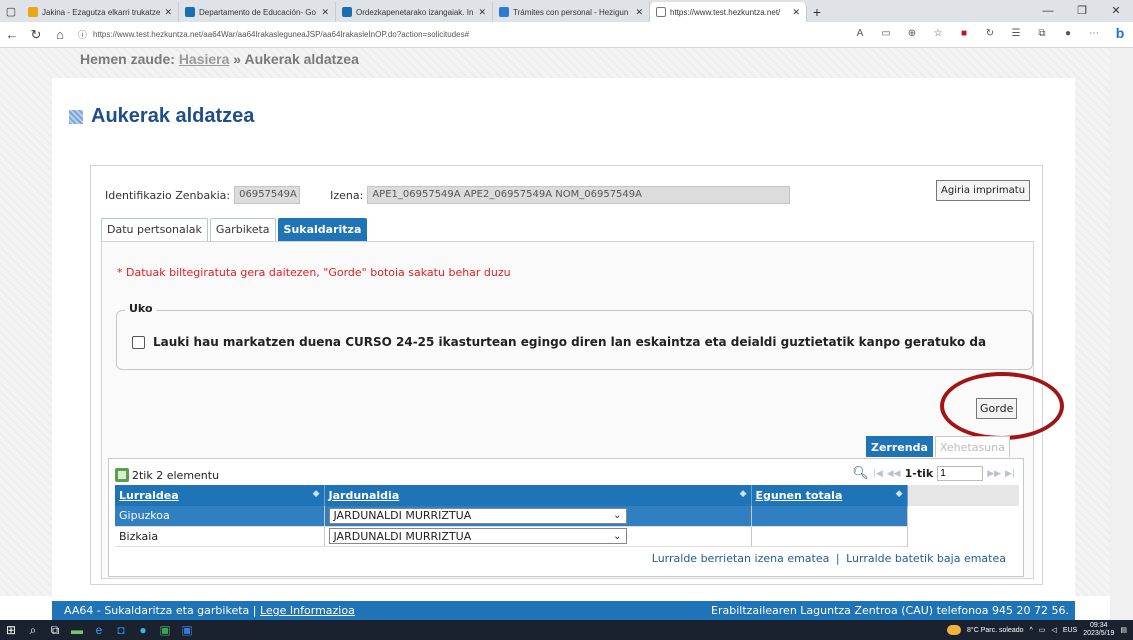 The height and width of the screenshot is (640, 1133). I want to click on table-row: Bizkaia JARDUNALDI MURRIZTUA ⌄, so click(567, 536).